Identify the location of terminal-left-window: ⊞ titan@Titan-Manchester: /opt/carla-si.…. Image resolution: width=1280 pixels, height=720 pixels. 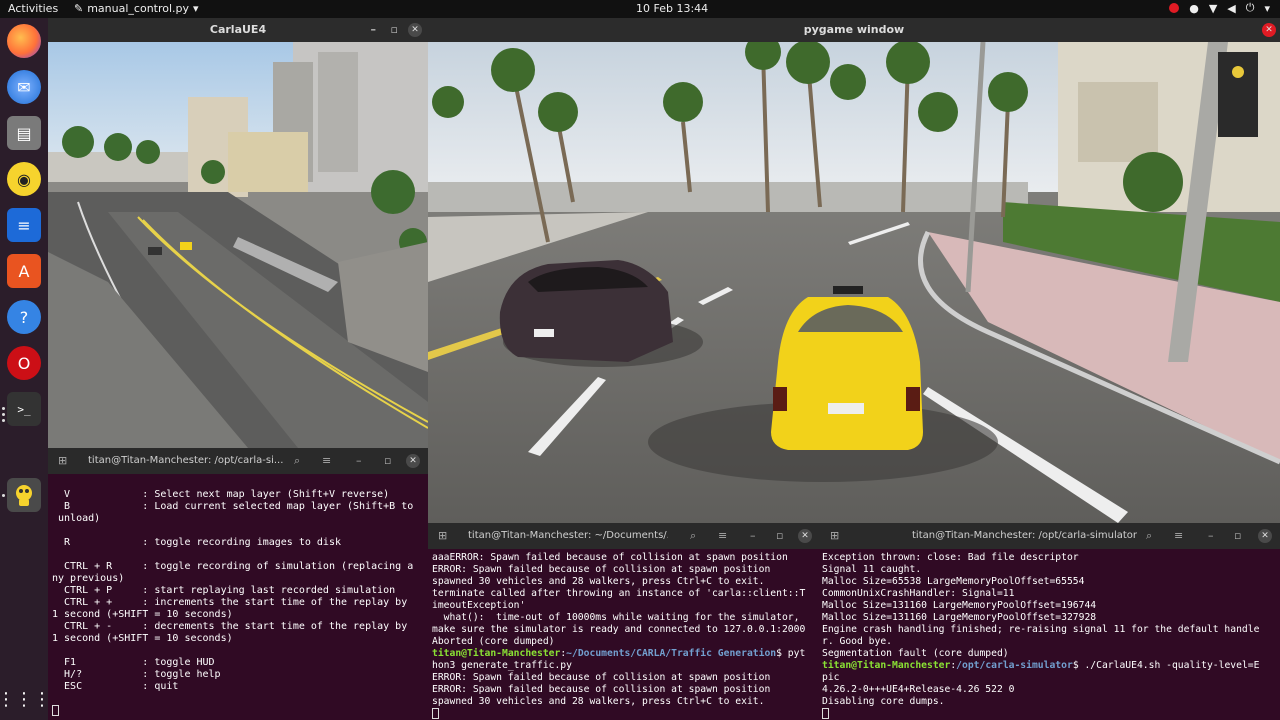
(238, 584).